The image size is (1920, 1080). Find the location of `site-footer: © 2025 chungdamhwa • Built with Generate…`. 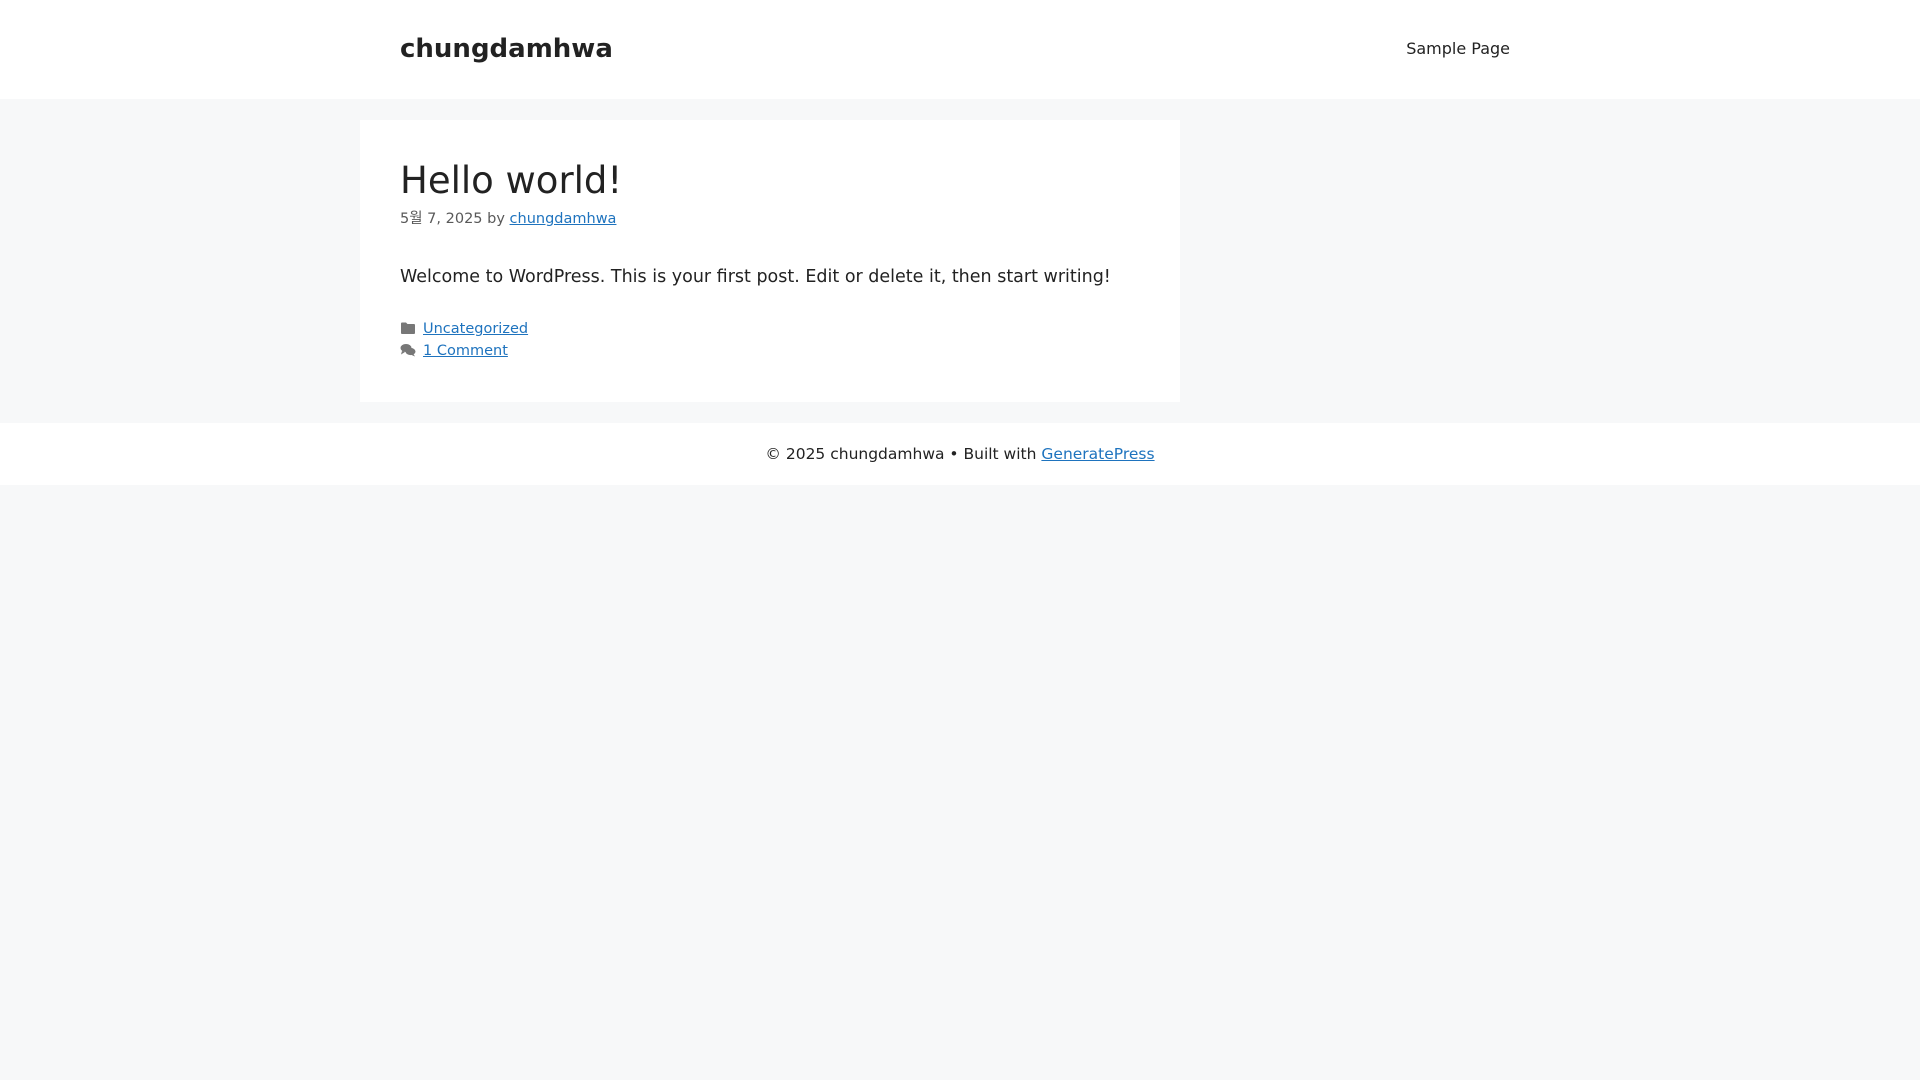

site-footer: © 2025 chungdamhwa • Built with Generate… is located at coordinates (960, 454).